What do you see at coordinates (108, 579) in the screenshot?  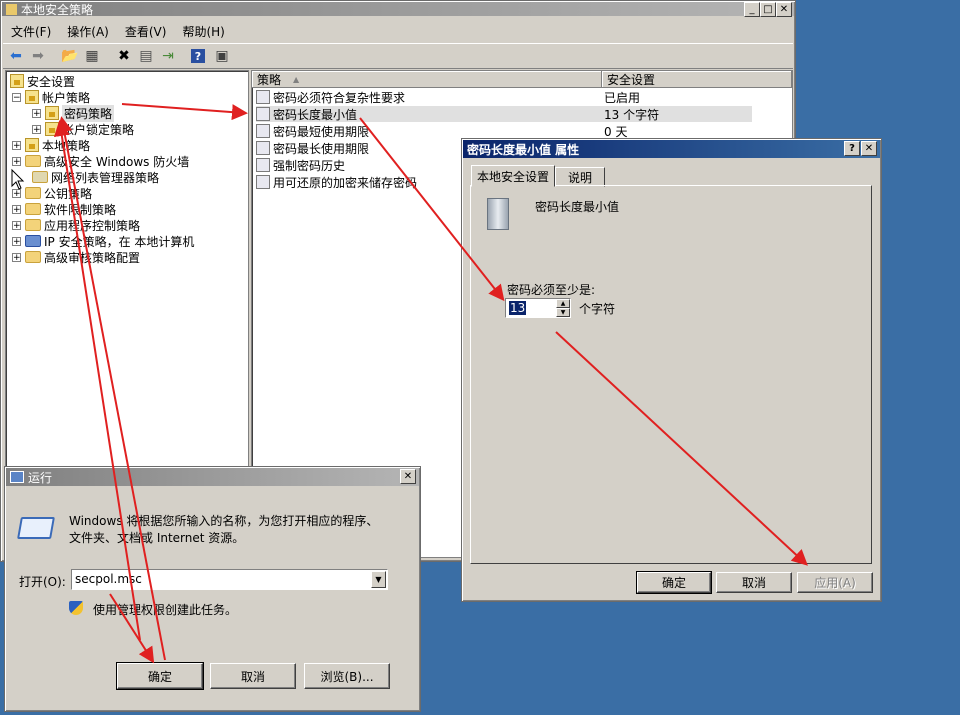 I see `command-input: secpol.msc` at bounding box center [108, 579].